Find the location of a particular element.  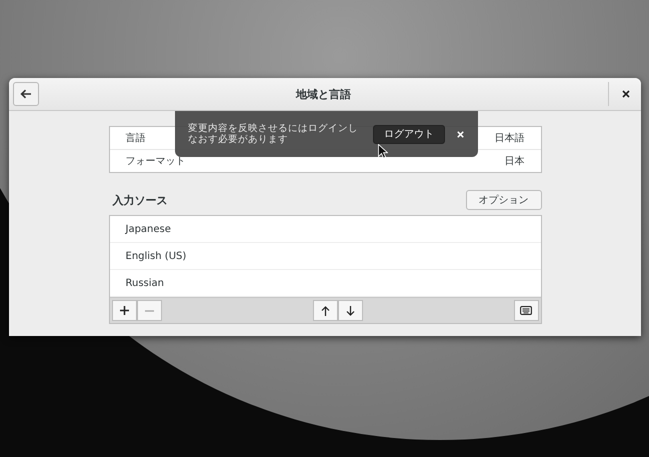

setting-value: 日本語 is located at coordinates (509, 138).